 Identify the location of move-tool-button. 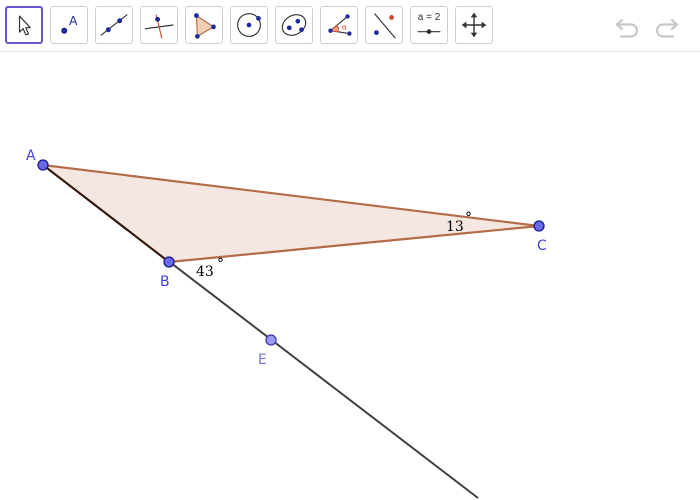
(24, 25).